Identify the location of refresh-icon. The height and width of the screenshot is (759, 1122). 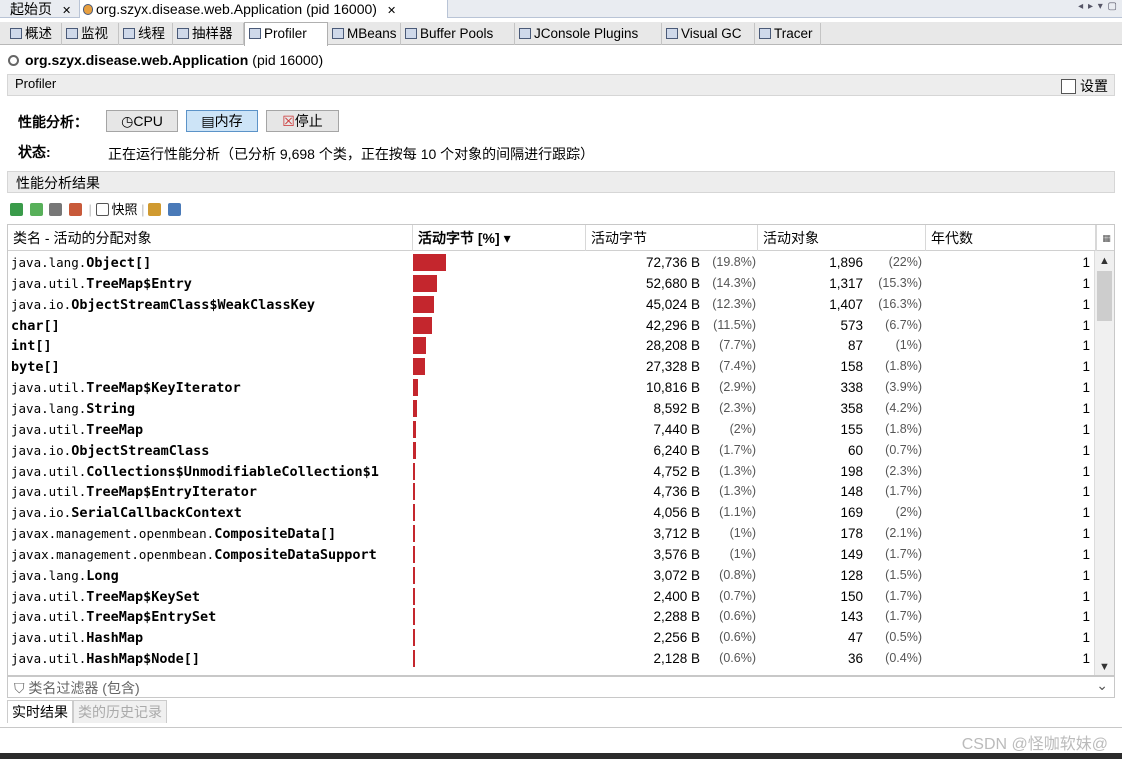
(16, 209).